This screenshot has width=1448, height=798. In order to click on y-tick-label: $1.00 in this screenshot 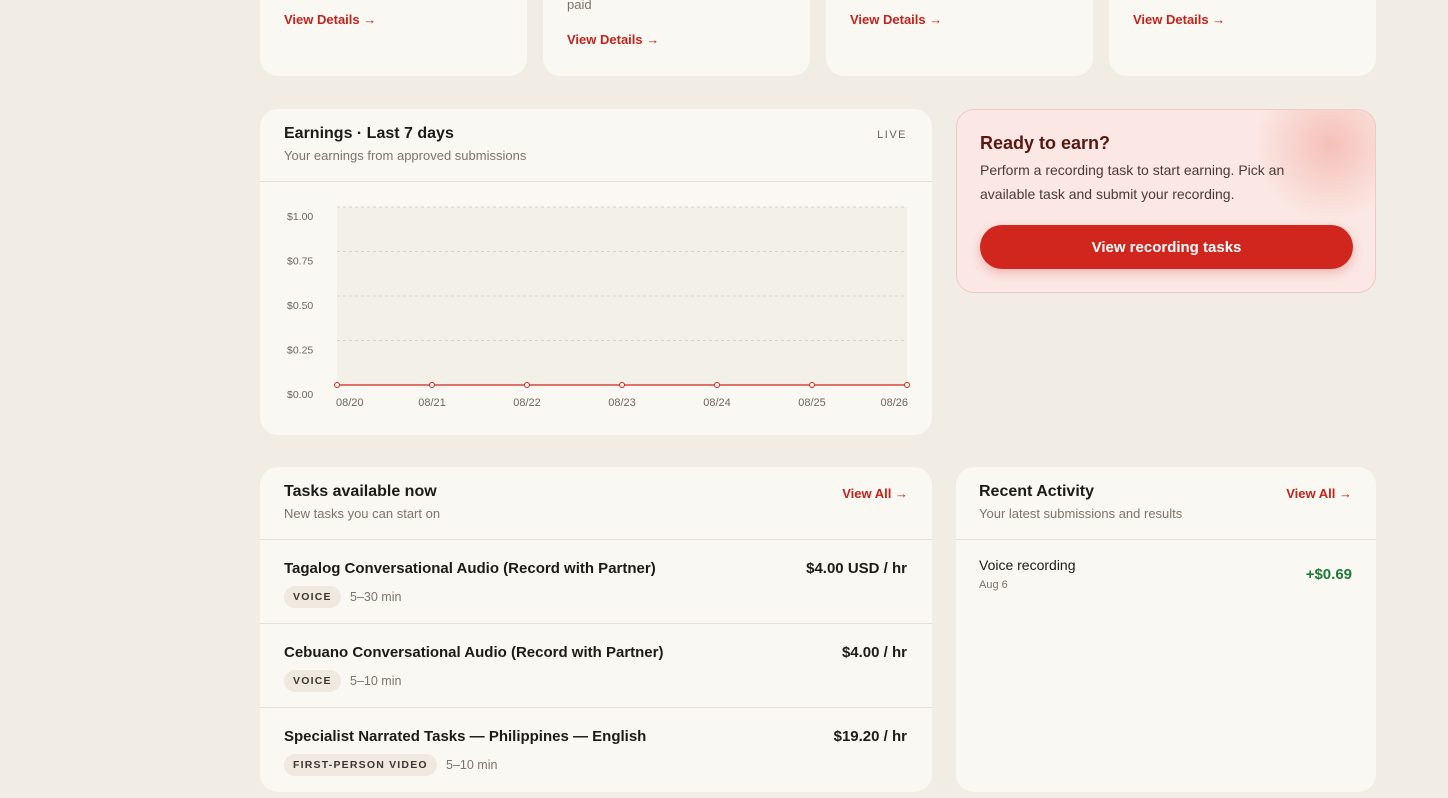, I will do `click(300, 217)`.